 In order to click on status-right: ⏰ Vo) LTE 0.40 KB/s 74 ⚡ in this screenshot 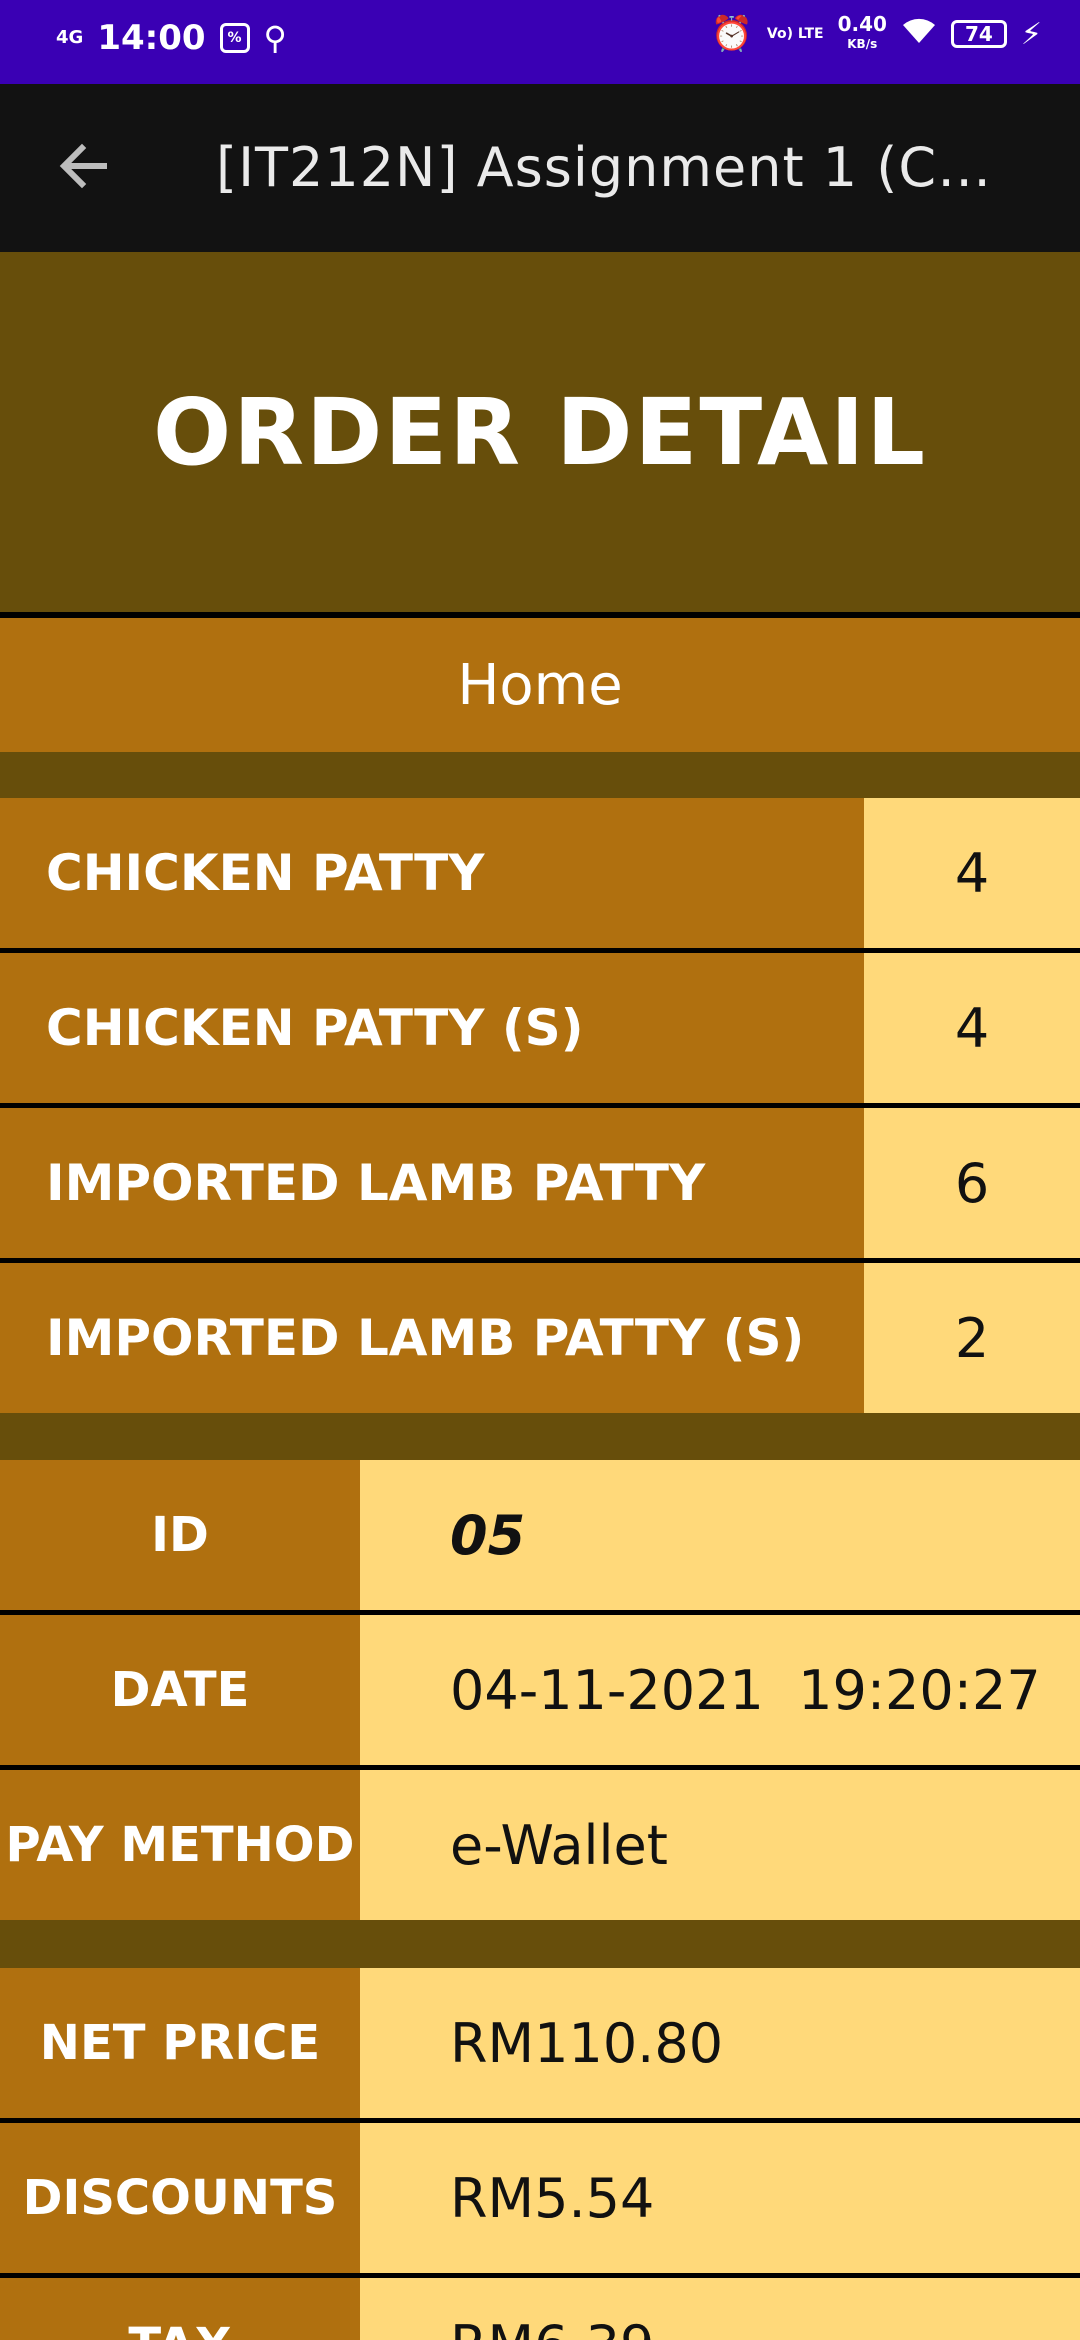, I will do `click(876, 34)`.